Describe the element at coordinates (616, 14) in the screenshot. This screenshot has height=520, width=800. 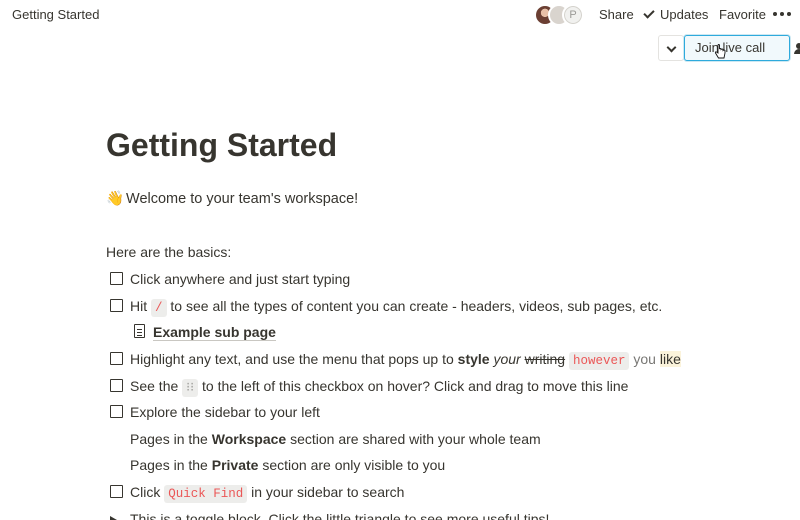
I see `share-button: Share` at that location.